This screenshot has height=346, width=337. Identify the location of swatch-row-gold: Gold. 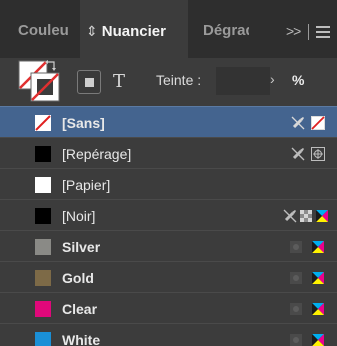
(168, 276).